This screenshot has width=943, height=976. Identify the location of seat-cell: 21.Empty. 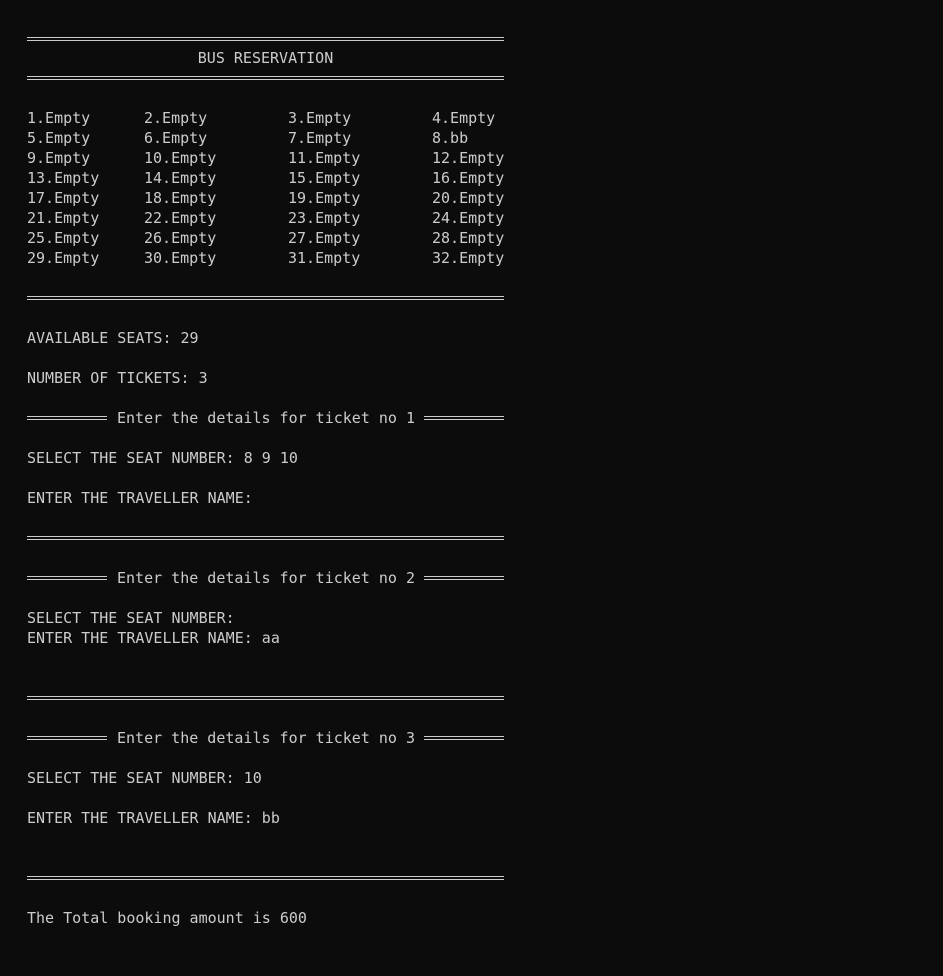
(63, 218).